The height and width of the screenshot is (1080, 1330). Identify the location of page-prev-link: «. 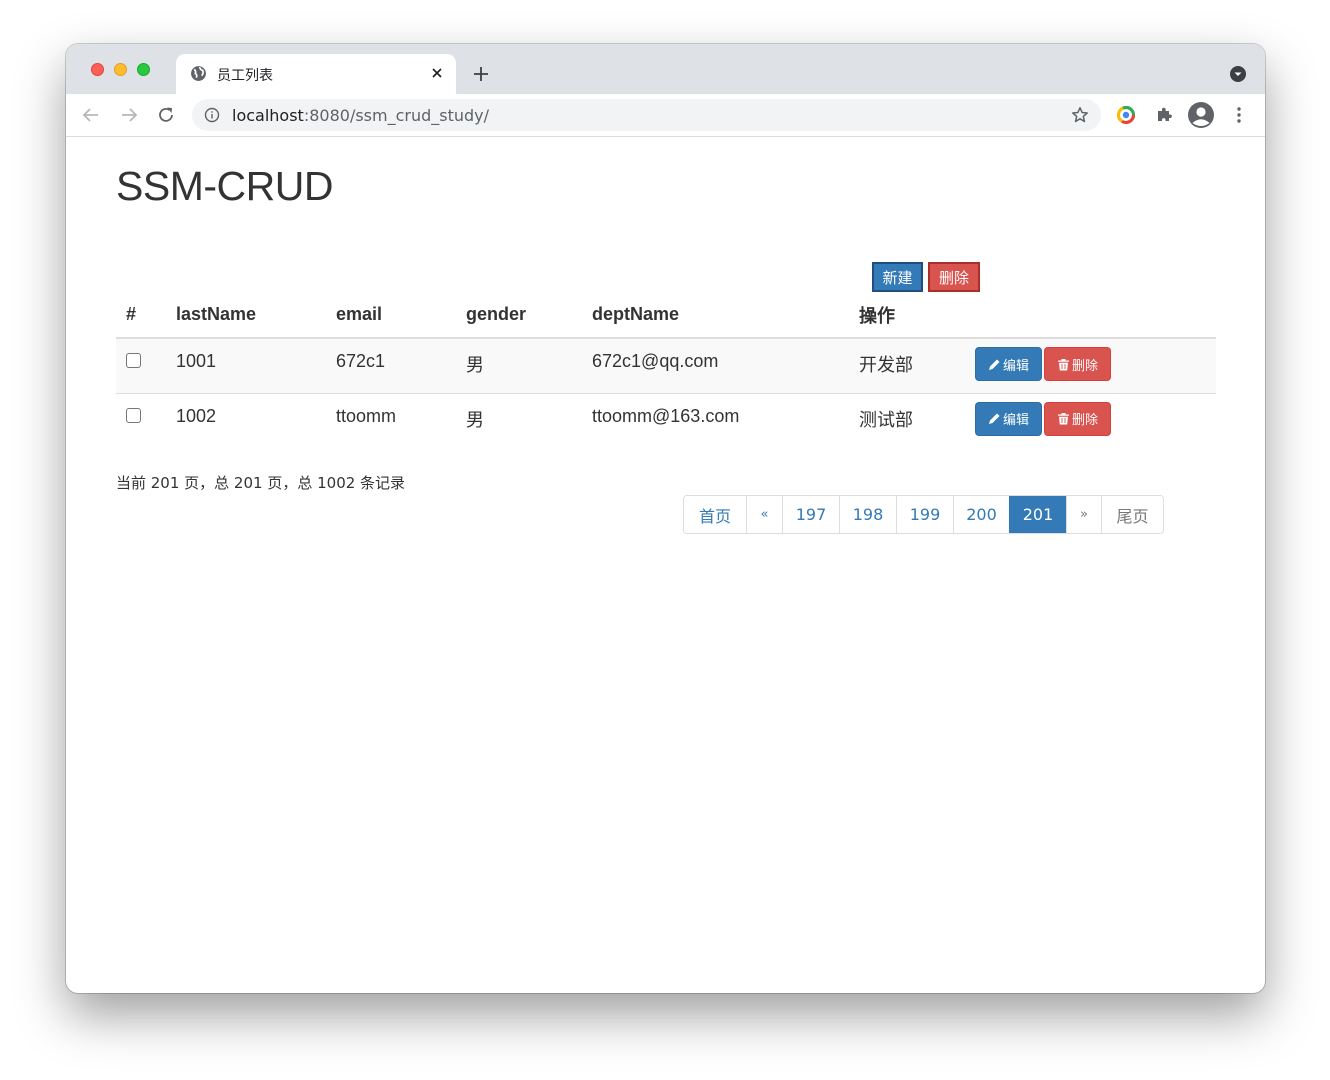
(764, 514).